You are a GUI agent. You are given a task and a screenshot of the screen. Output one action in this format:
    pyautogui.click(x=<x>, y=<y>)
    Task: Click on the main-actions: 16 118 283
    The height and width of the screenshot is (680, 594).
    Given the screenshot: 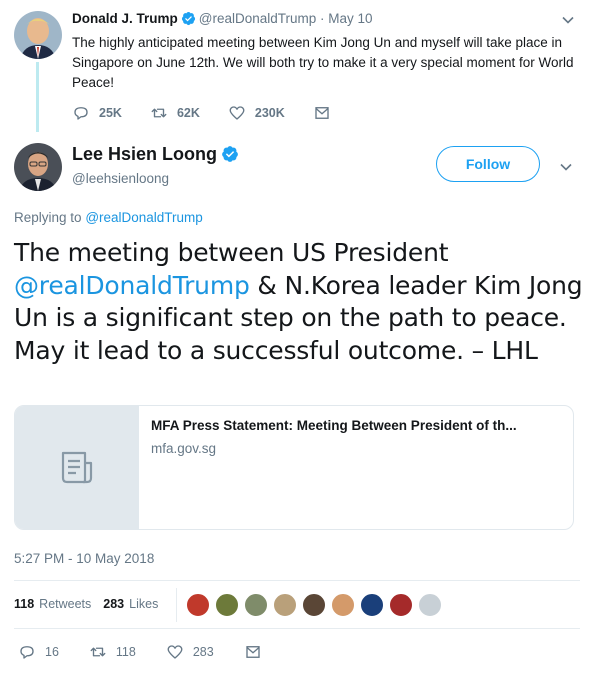 What is the action you would take?
    pyautogui.click(x=159, y=652)
    